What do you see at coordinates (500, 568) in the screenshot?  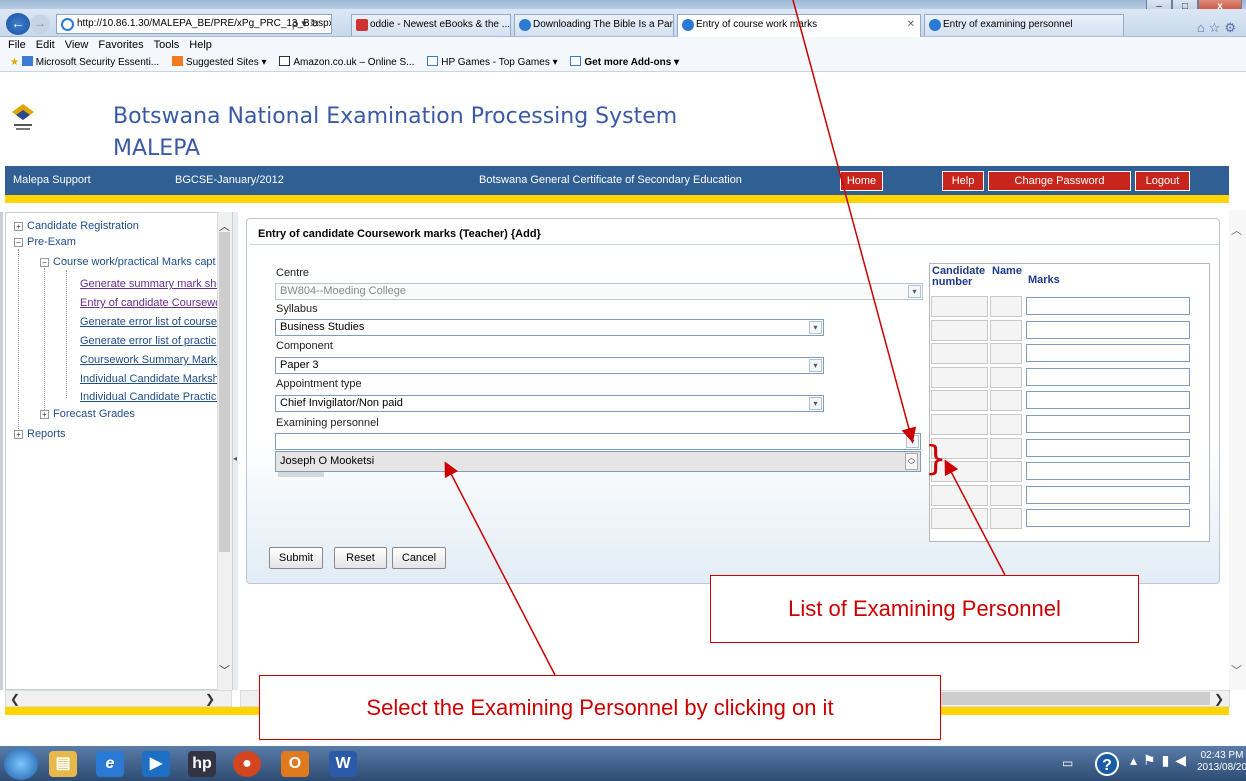 I see `arrow-to-option` at bounding box center [500, 568].